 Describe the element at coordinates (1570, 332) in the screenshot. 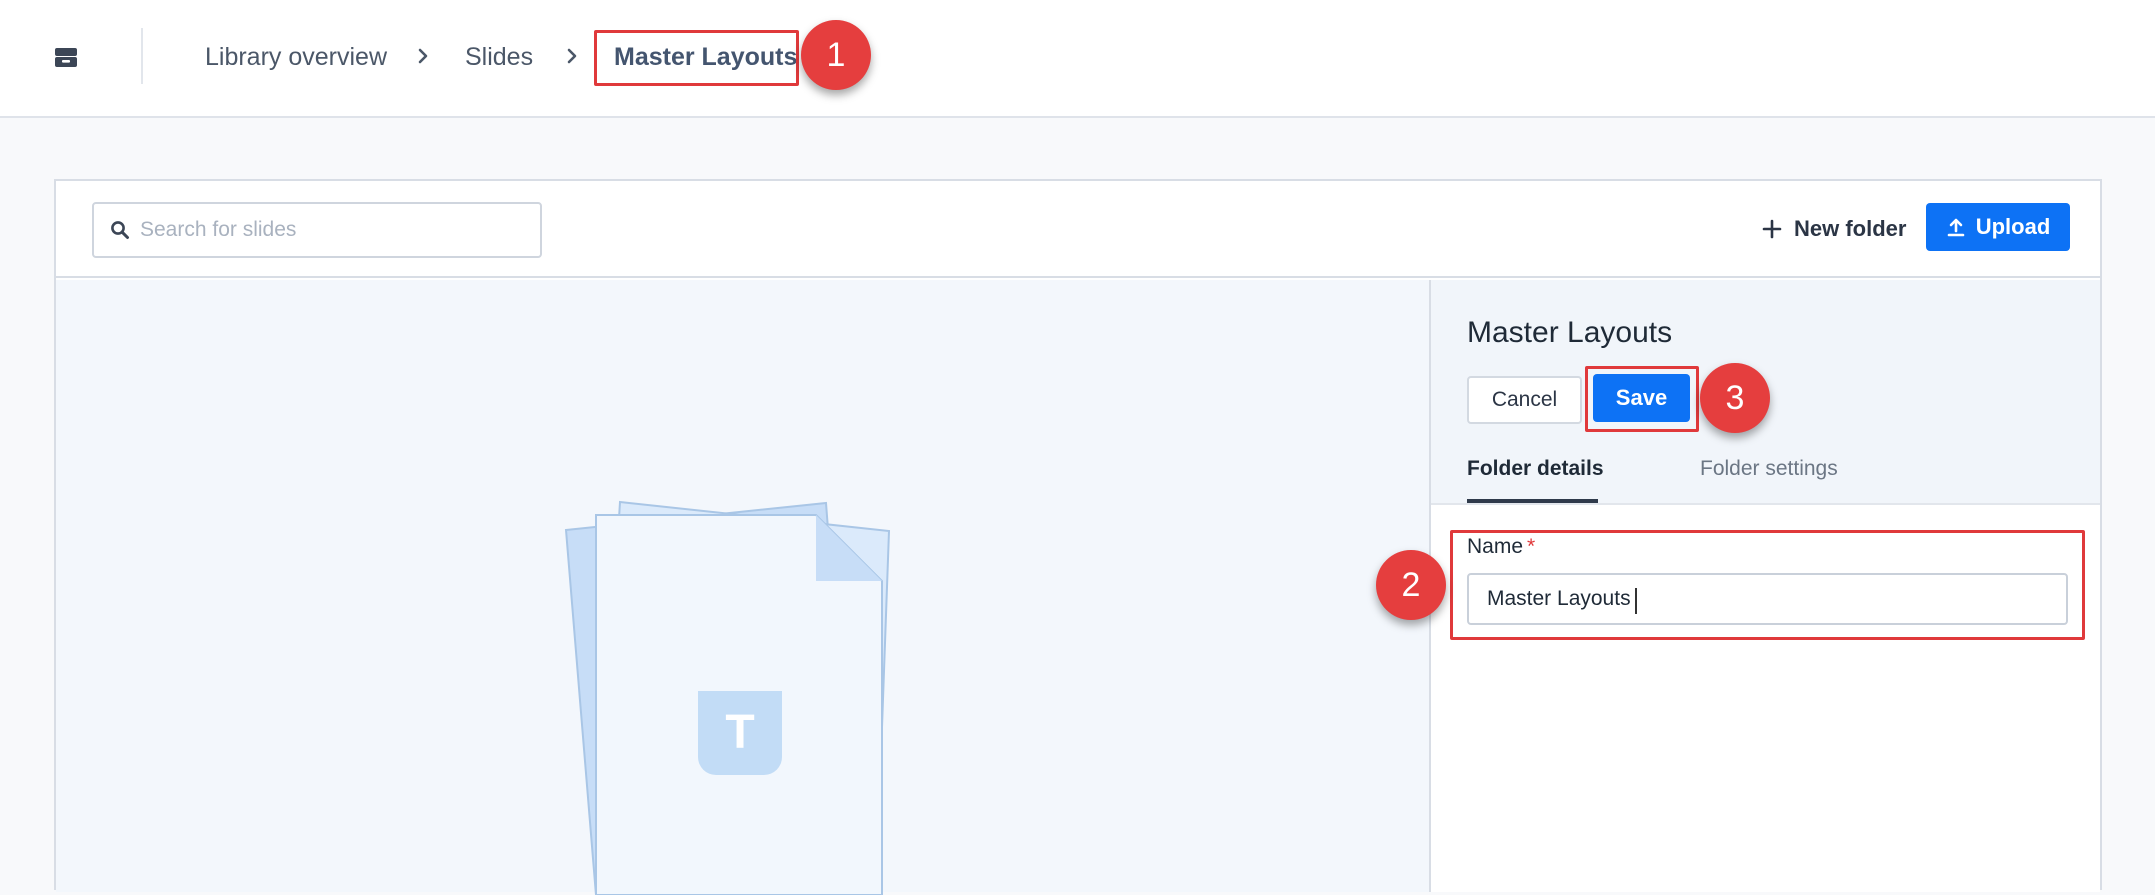

I see `panel-title: Master Layouts` at that location.